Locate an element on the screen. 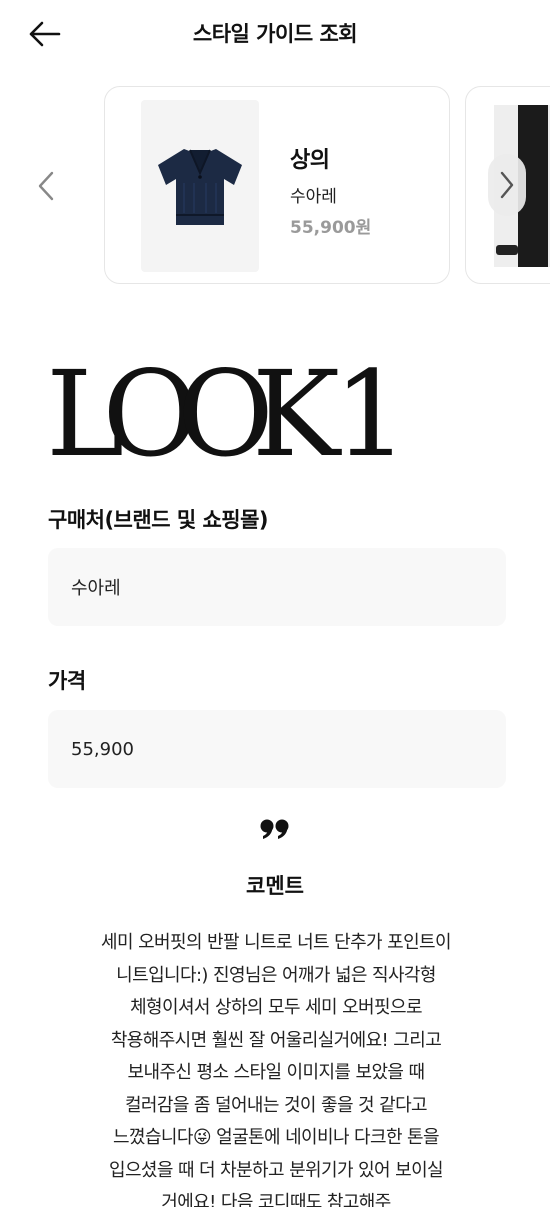 The image size is (550, 1207). chevron-left-icon is located at coordinates (46, 186).